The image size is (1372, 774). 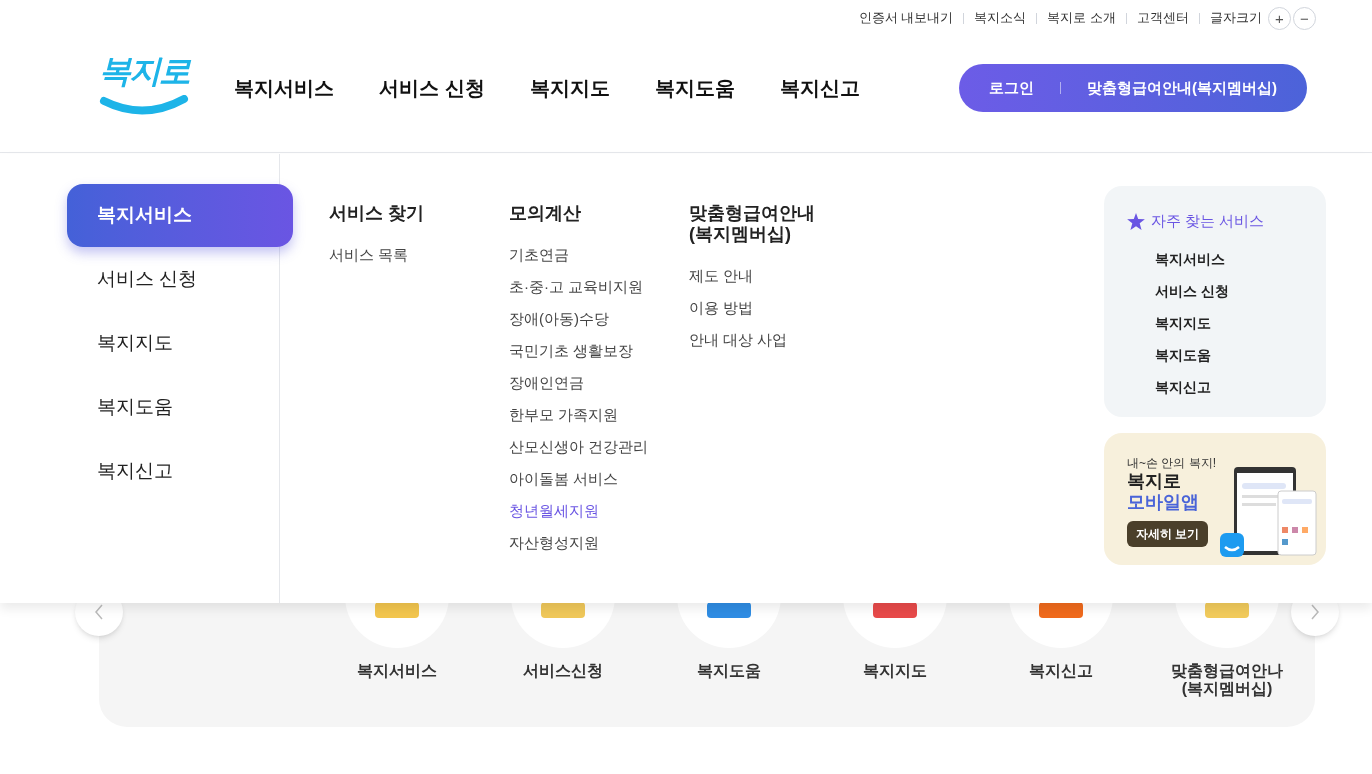 I want to click on banner-highlight: 모바일앱, so click(x=1163, y=502).